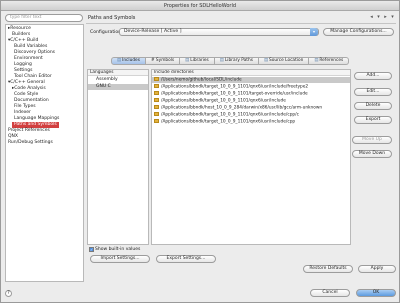 The height and width of the screenshot is (303, 400). What do you see at coordinates (265, 60) in the screenshot?
I see `source-location-icon: ▤` at bounding box center [265, 60].